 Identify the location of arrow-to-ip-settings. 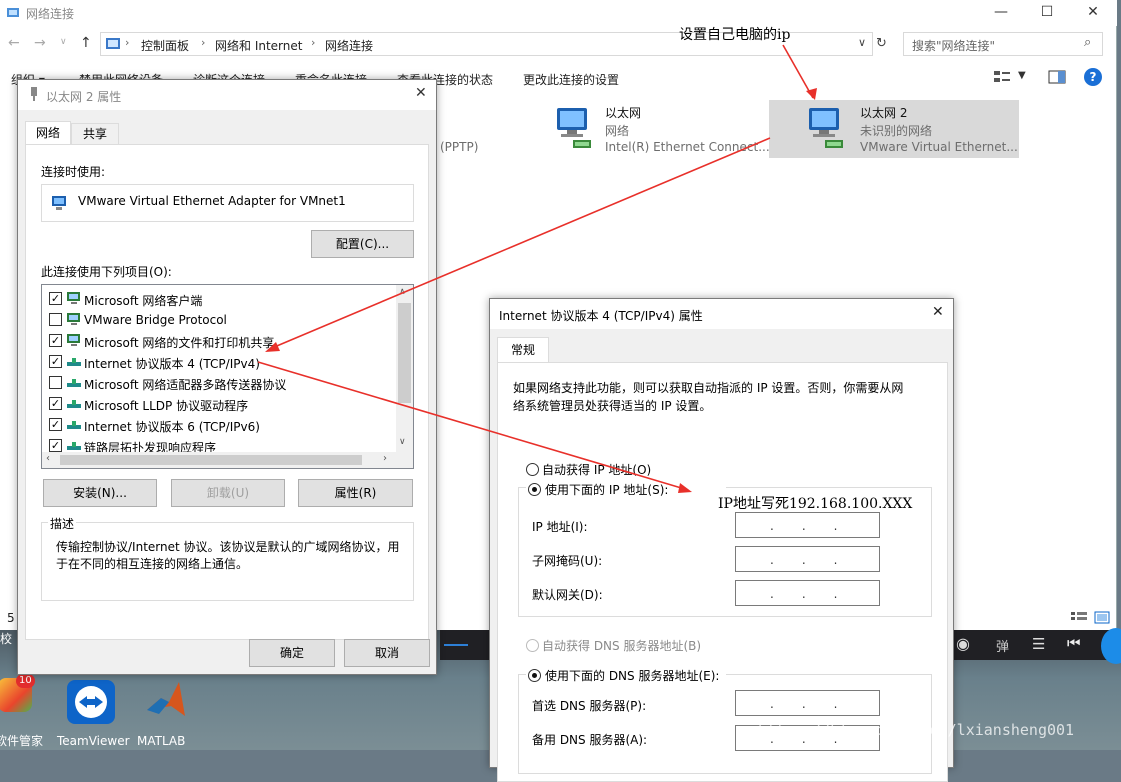
(473, 426).